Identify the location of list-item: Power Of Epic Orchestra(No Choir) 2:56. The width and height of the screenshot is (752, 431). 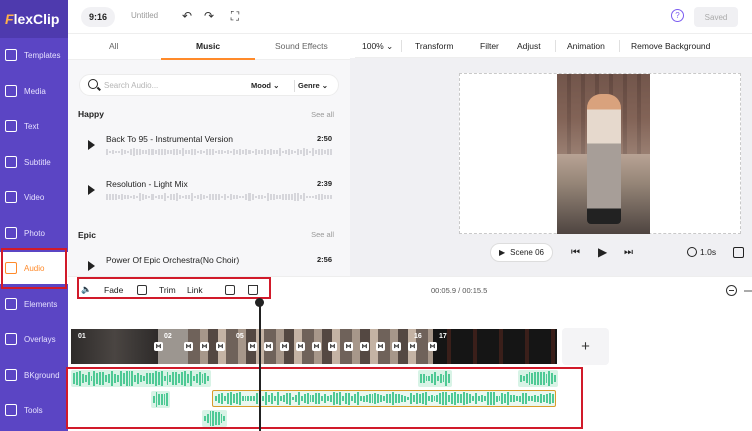
(207, 263).